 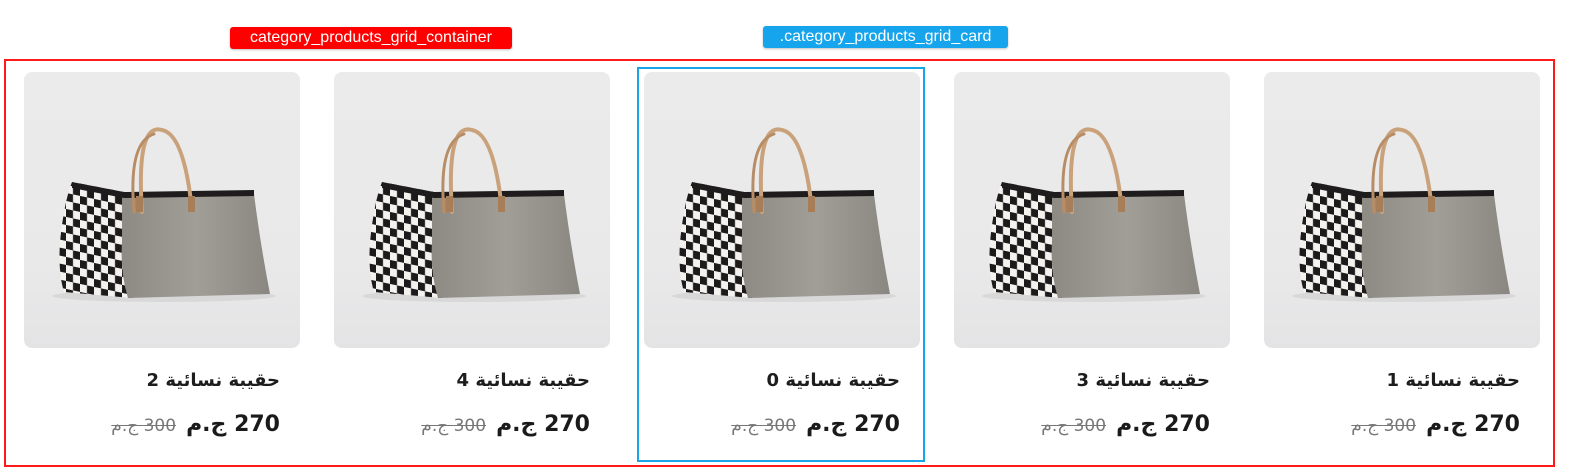 I want to click on product-card: حقيبة نسائية 4 270 ج.م 300 ج.م, so click(x=472, y=262).